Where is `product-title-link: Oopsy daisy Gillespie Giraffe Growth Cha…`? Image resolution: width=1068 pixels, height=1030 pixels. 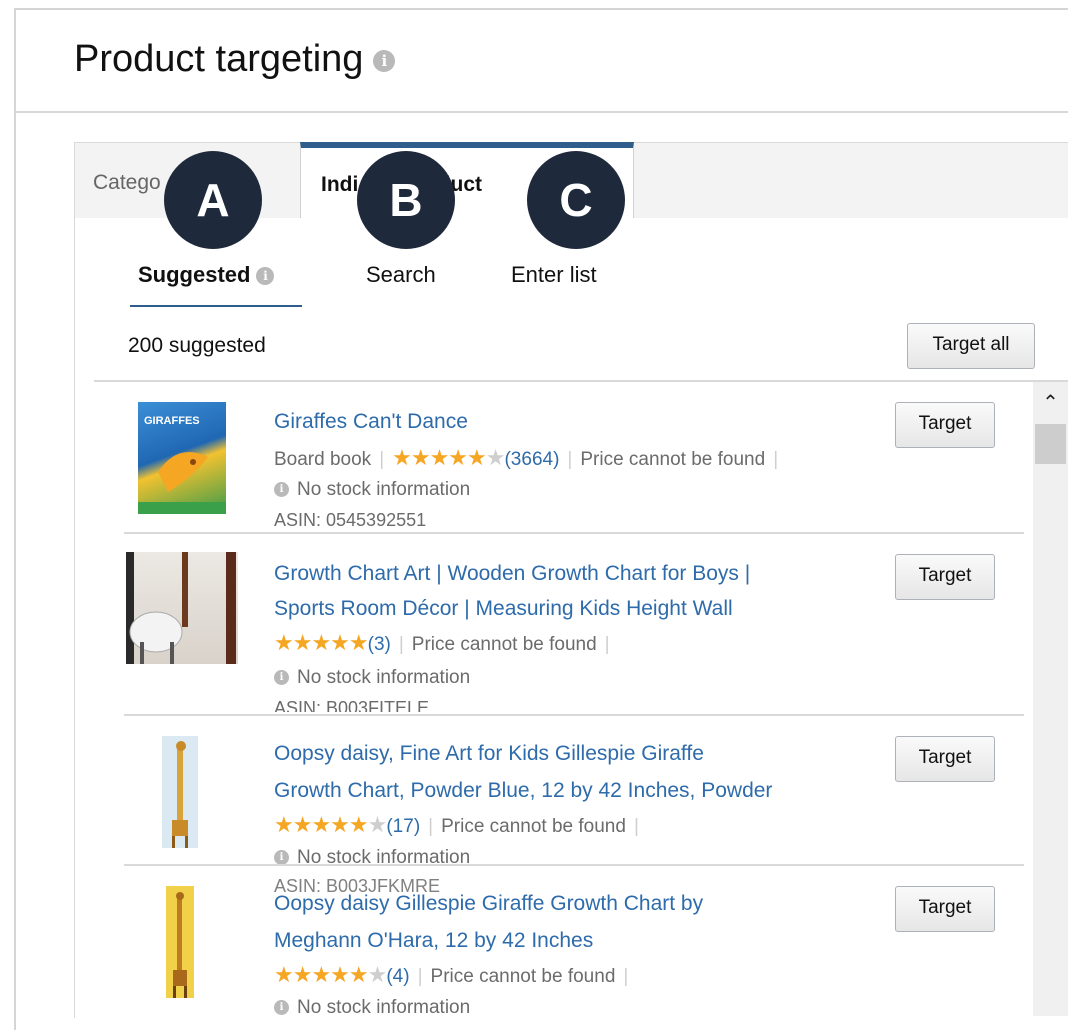
product-title-link: Oopsy daisy Gillespie Giraffe Growth Cha… is located at coordinates (488, 903).